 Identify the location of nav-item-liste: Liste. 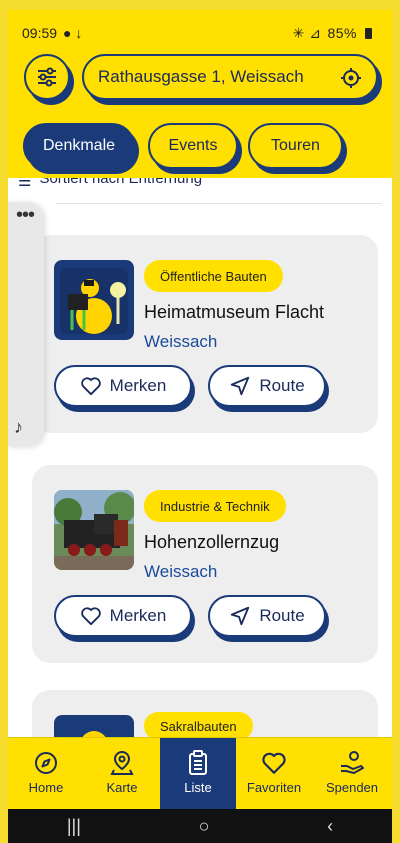
(198, 774).